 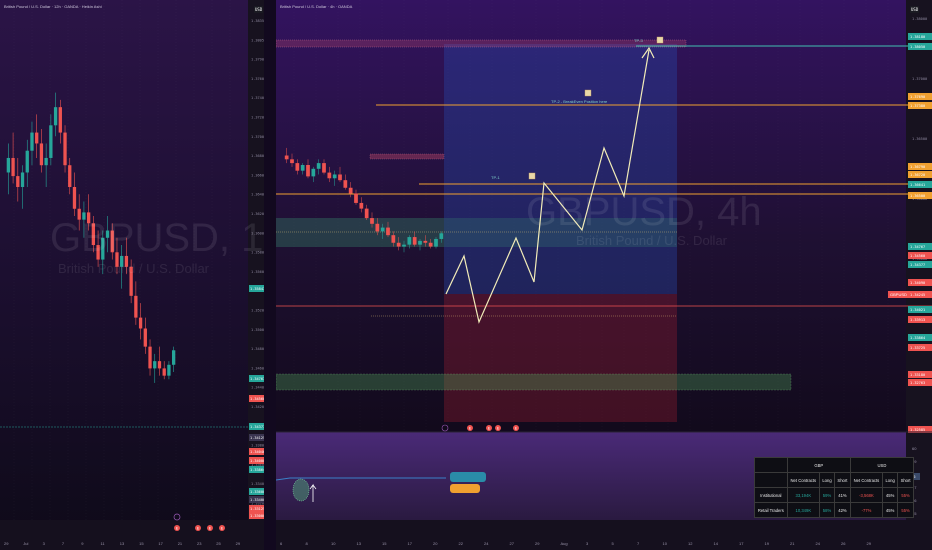 I want to click on right-price-tick: 1.38000, so click(x=919, y=19).